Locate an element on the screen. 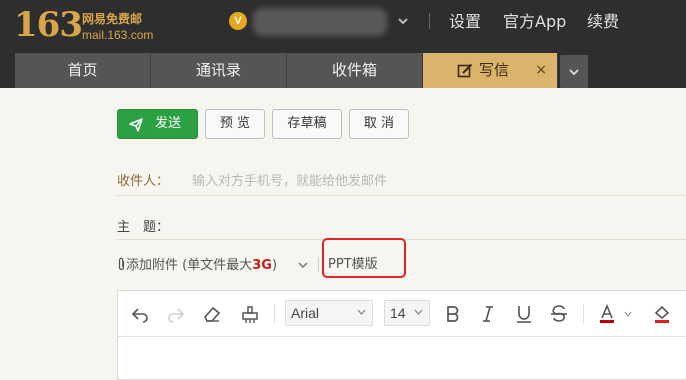 The image size is (686, 380). tab-inbox: 收件箱 is located at coordinates (355, 70).